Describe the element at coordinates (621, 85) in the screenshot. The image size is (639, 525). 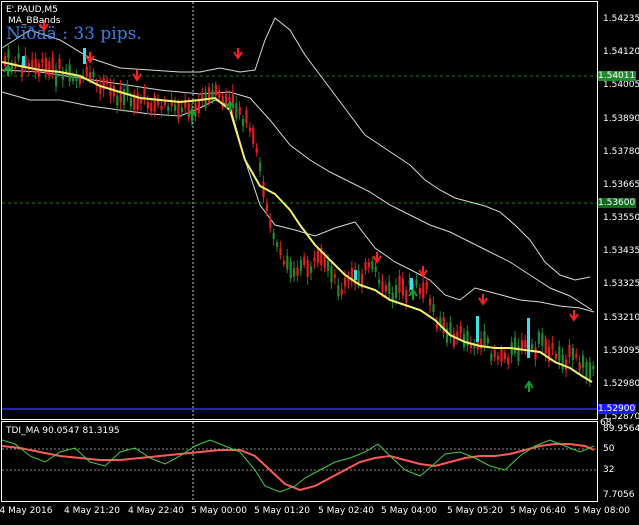
I see `price-axis-label: 1.54005` at that location.